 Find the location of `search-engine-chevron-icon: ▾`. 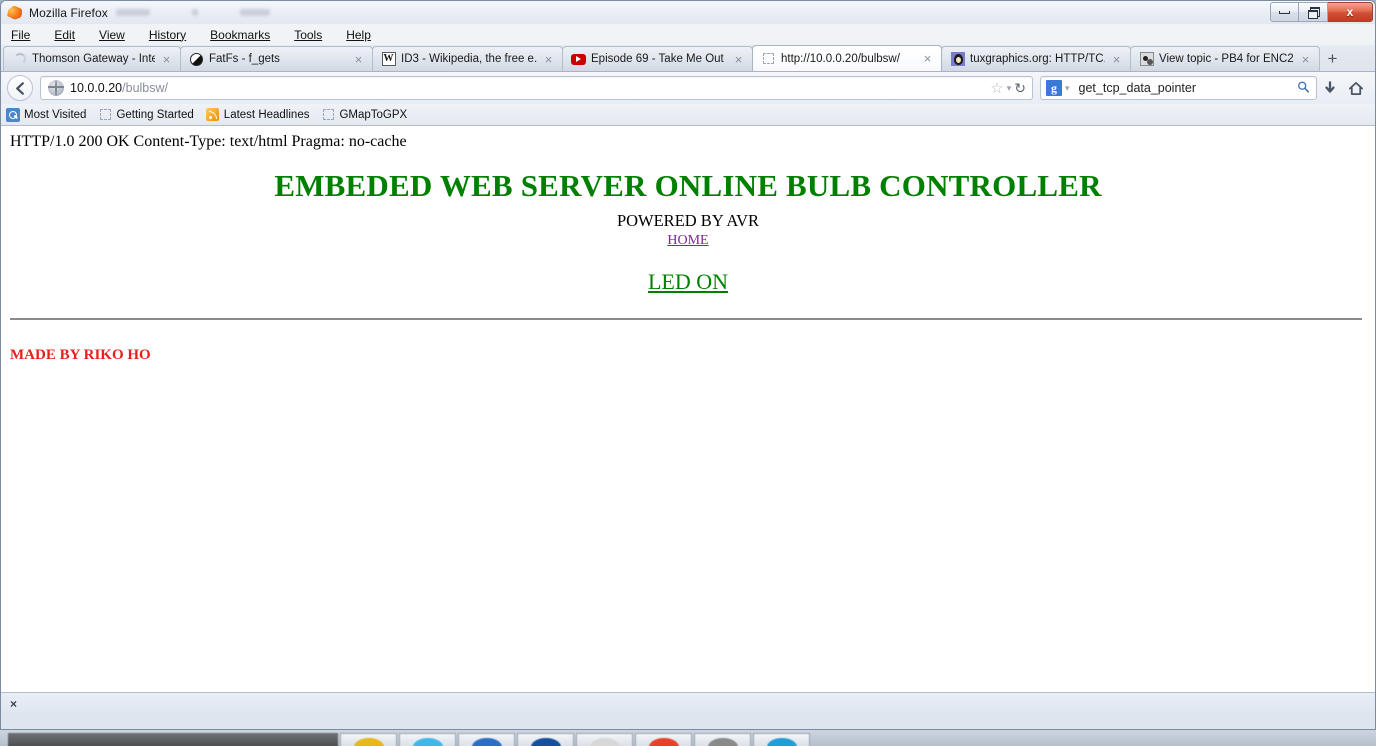

search-engine-chevron-icon: ▾ is located at coordinates (1067, 88).